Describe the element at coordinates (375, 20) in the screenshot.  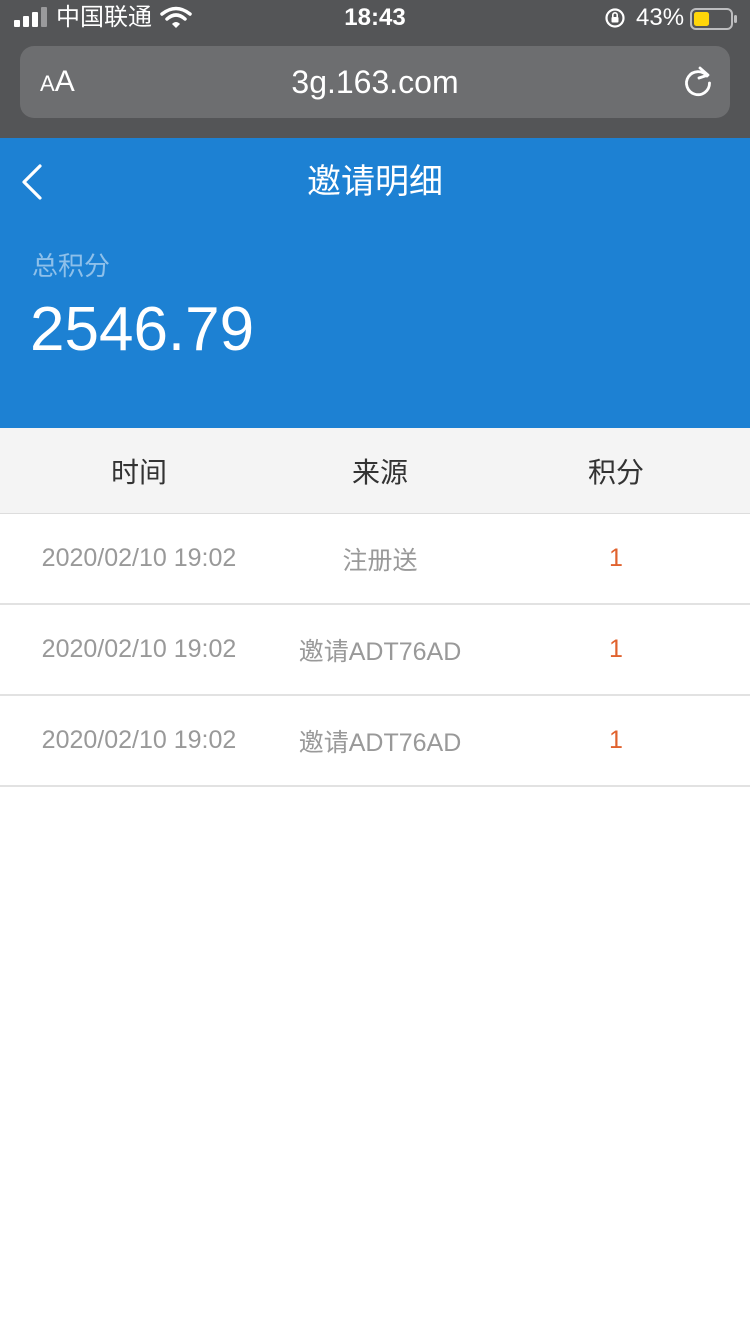
I see `status-bar: 中国联通 18:43 43%` at that location.